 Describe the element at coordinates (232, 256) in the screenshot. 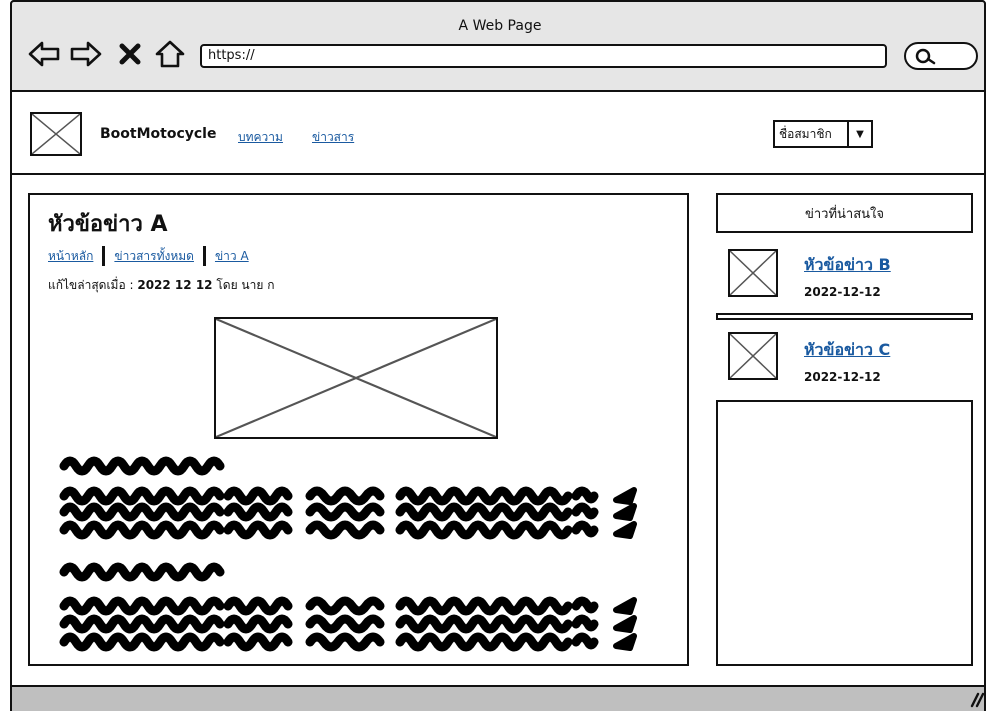

I see `breadcrumb-current: ข่าว A` at that location.